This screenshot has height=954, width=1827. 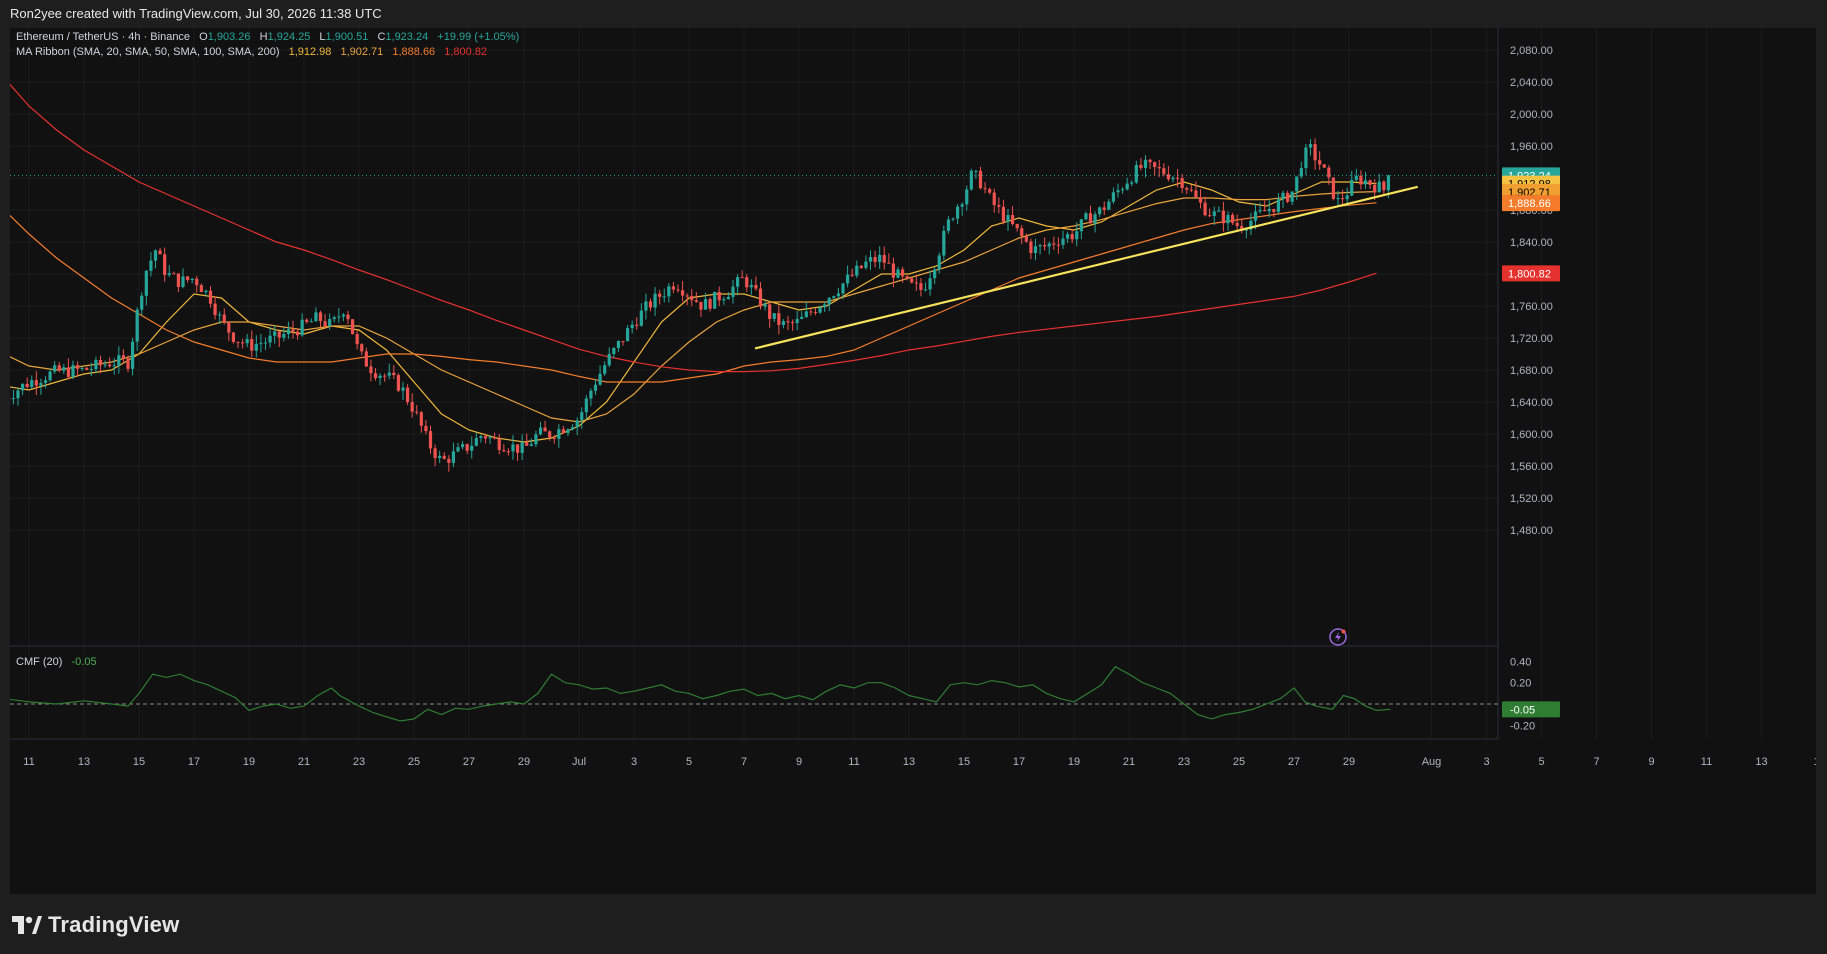 What do you see at coordinates (1184, 762) in the screenshot?
I see `time-tick-label: 23` at bounding box center [1184, 762].